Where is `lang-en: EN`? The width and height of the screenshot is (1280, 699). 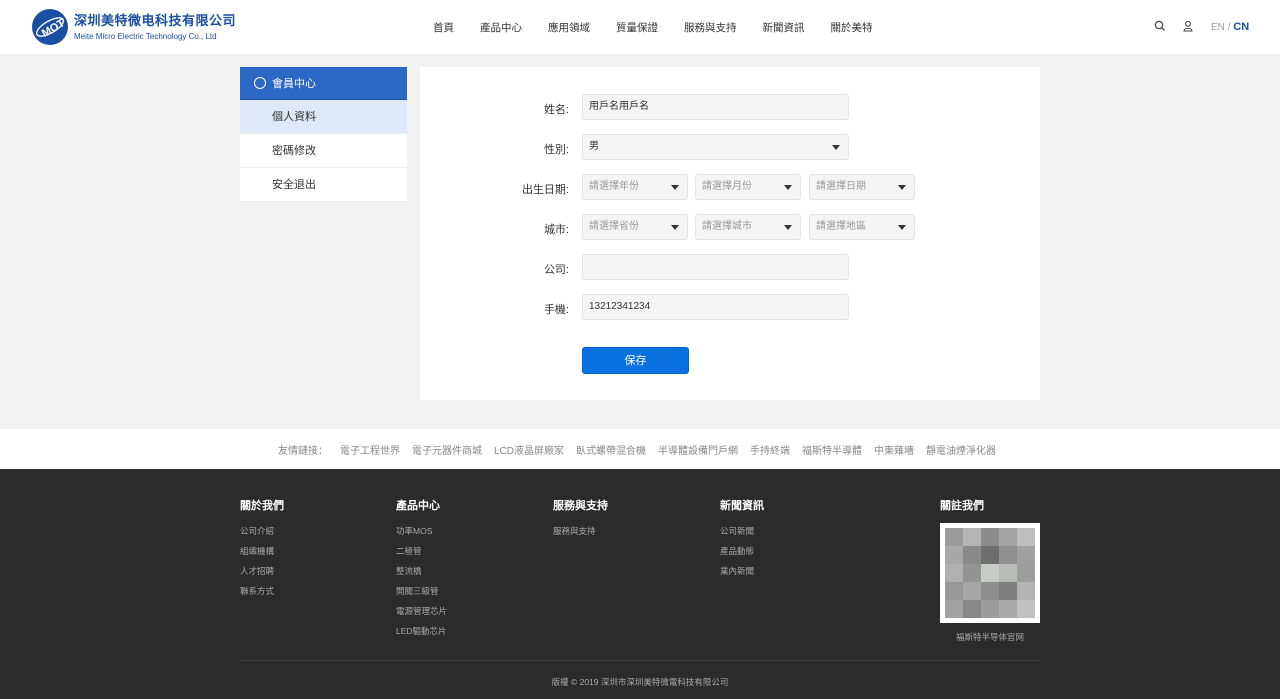 lang-en: EN is located at coordinates (1218, 27).